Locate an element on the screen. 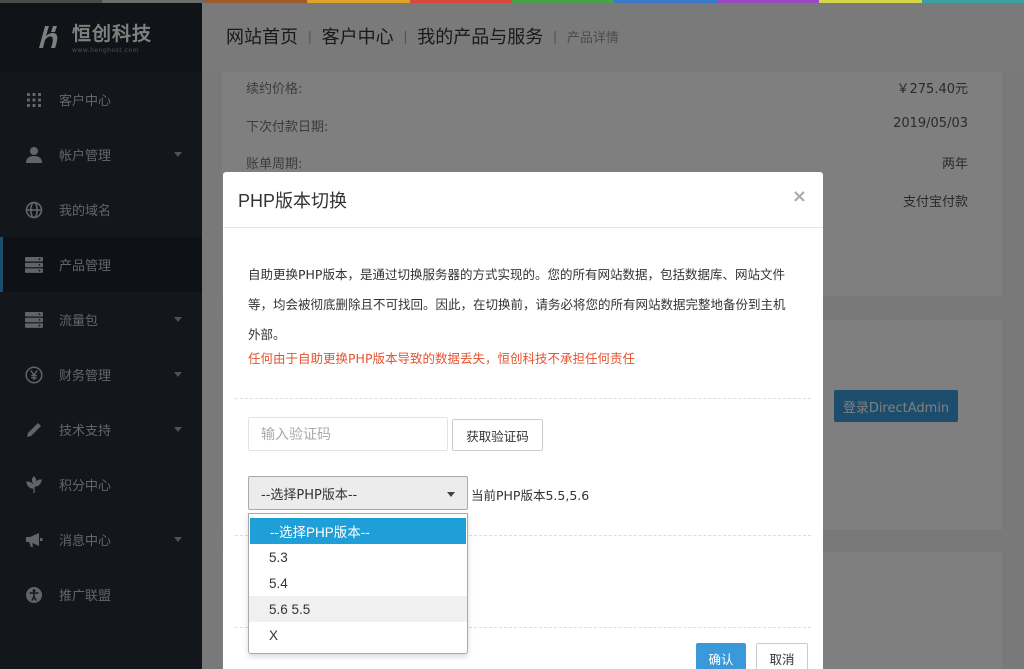 This screenshot has height=669, width=1024. get-verification-code-button: 获取验证码 is located at coordinates (497, 435).